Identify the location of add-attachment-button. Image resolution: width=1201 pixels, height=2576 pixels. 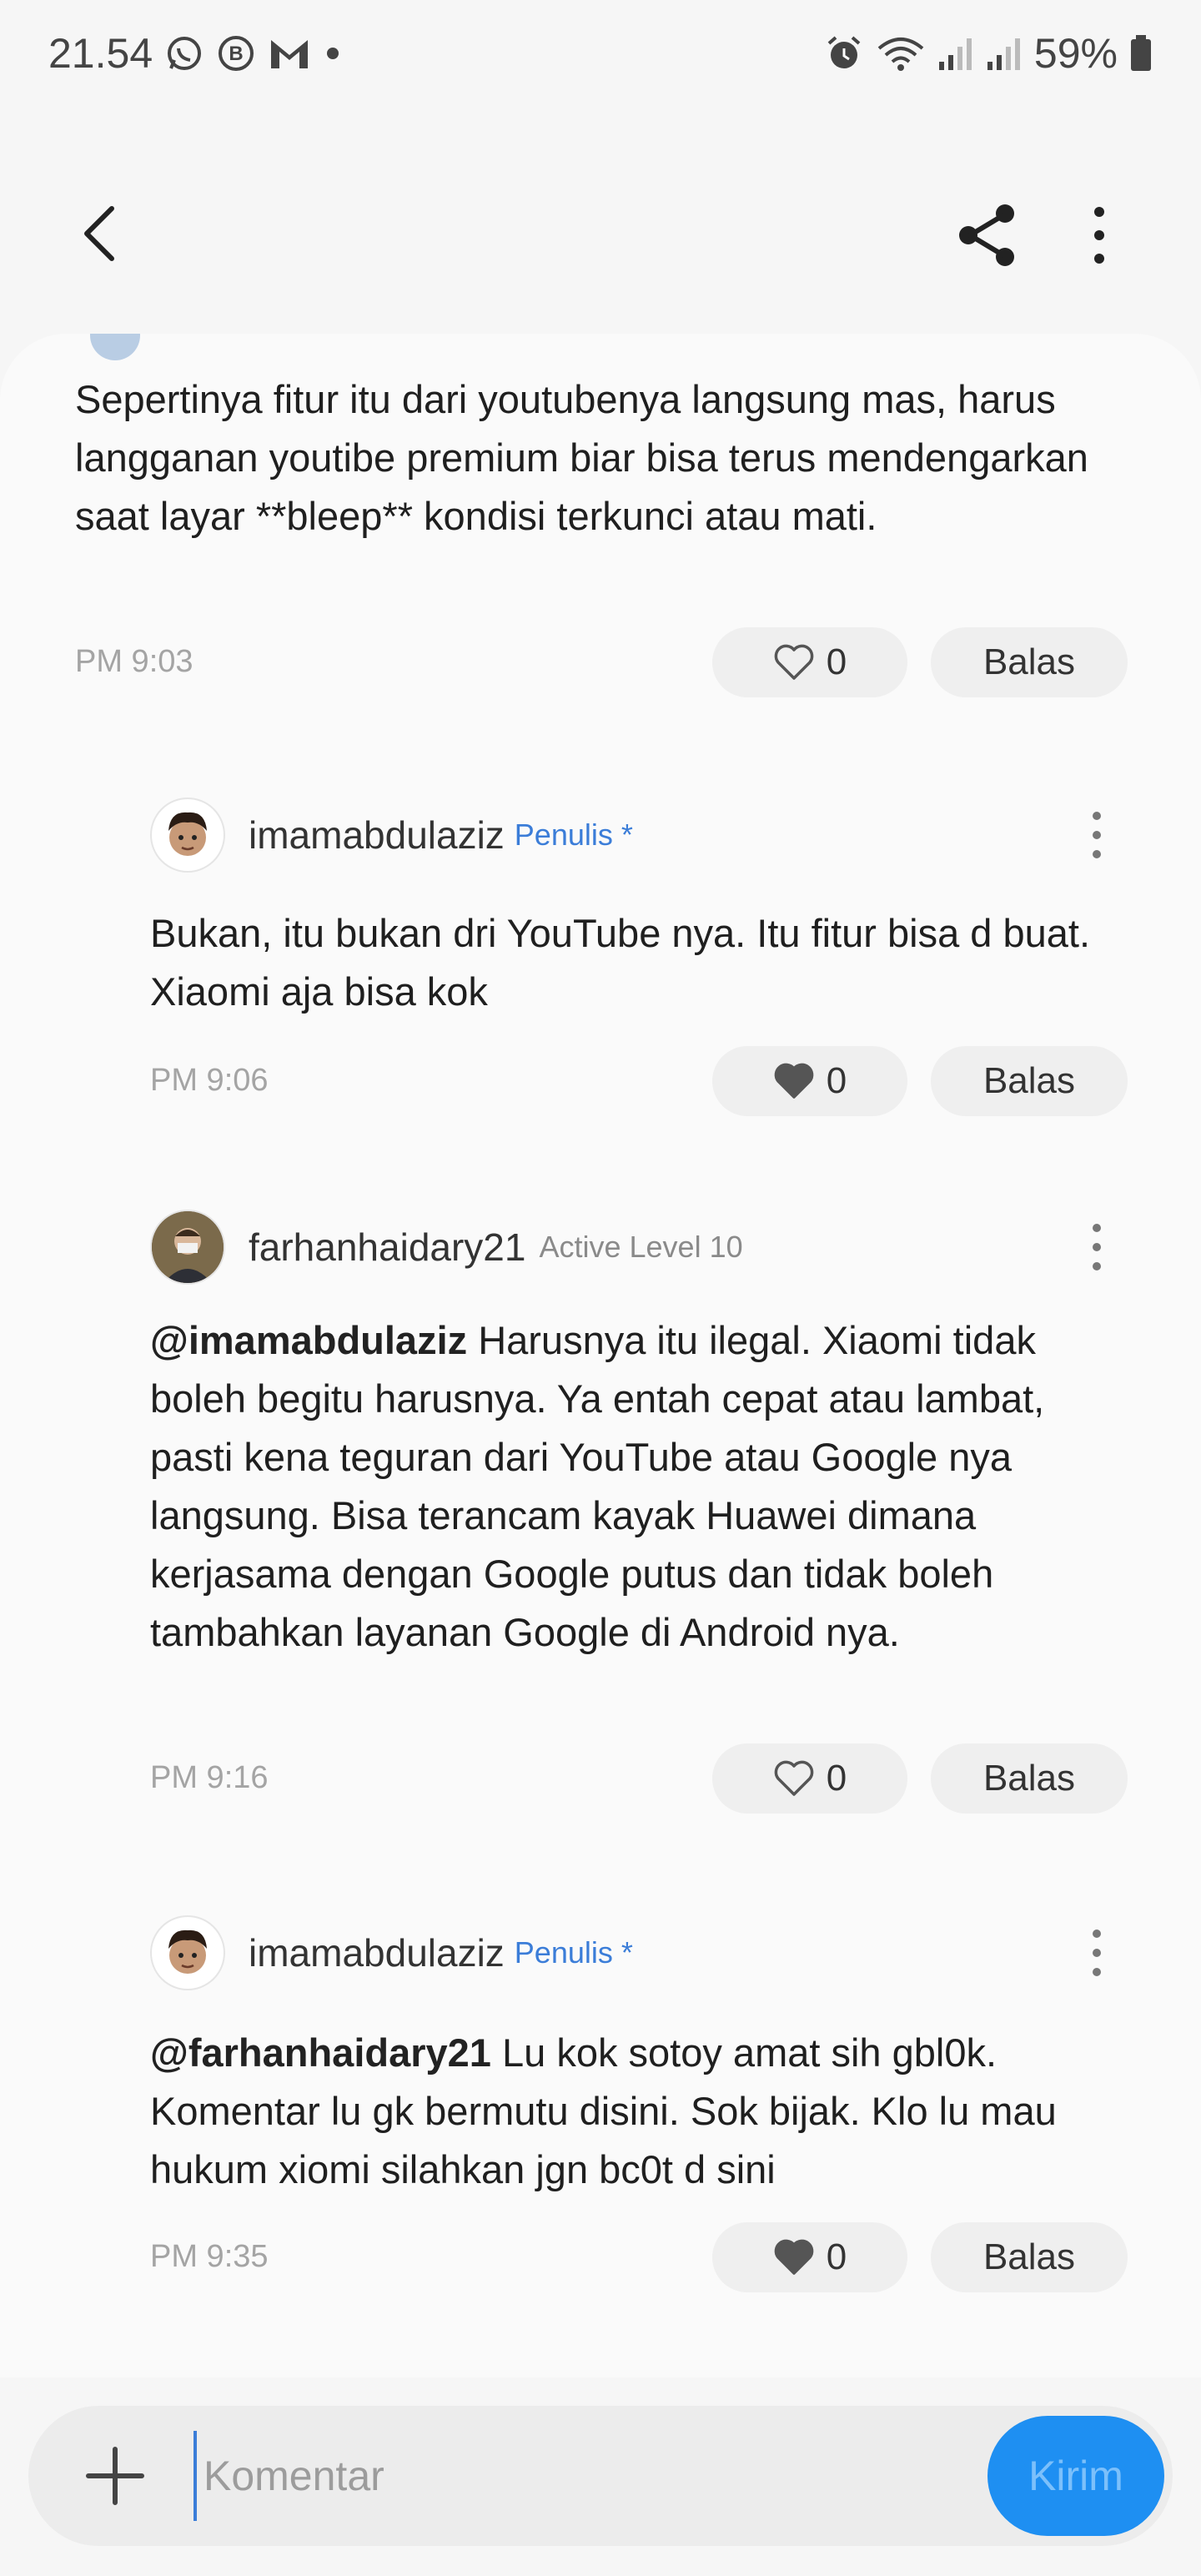
(115, 2476).